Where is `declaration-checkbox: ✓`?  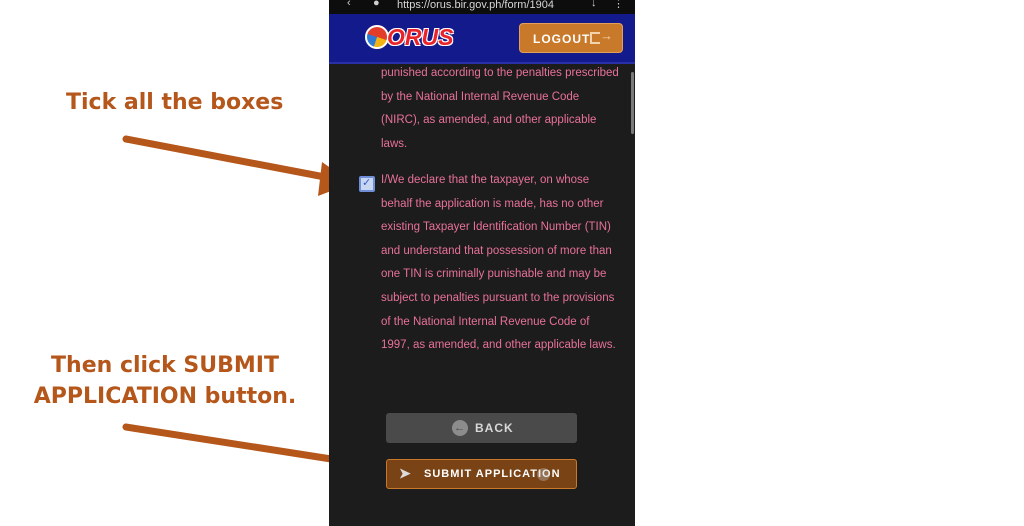
declaration-checkbox: ✓ is located at coordinates (367, 184).